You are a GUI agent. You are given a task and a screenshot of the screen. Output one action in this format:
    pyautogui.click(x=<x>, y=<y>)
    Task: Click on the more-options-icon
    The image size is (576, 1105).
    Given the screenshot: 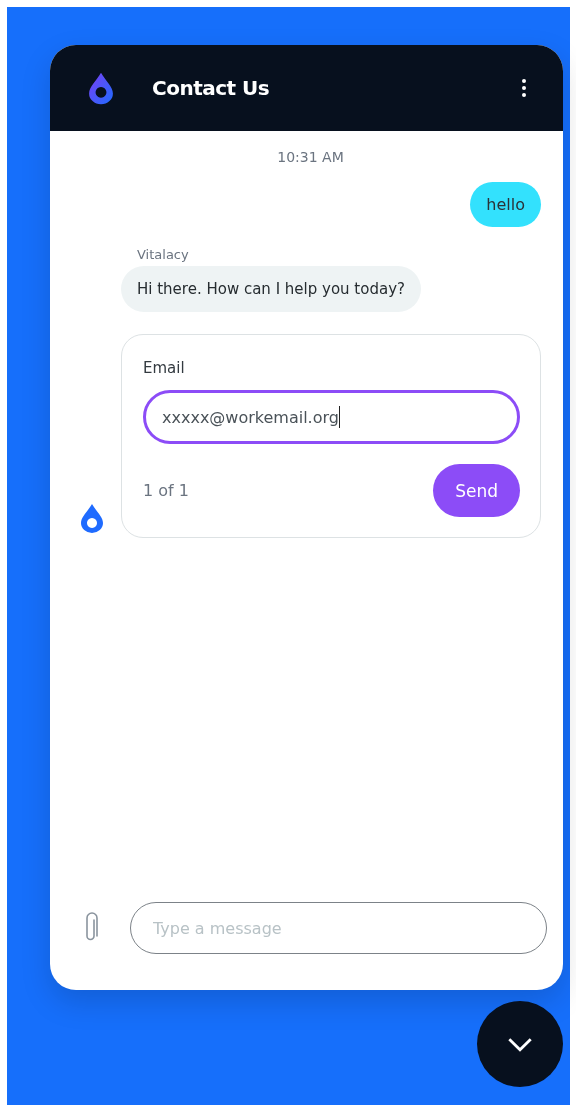 What is the action you would take?
    pyautogui.click(x=524, y=88)
    